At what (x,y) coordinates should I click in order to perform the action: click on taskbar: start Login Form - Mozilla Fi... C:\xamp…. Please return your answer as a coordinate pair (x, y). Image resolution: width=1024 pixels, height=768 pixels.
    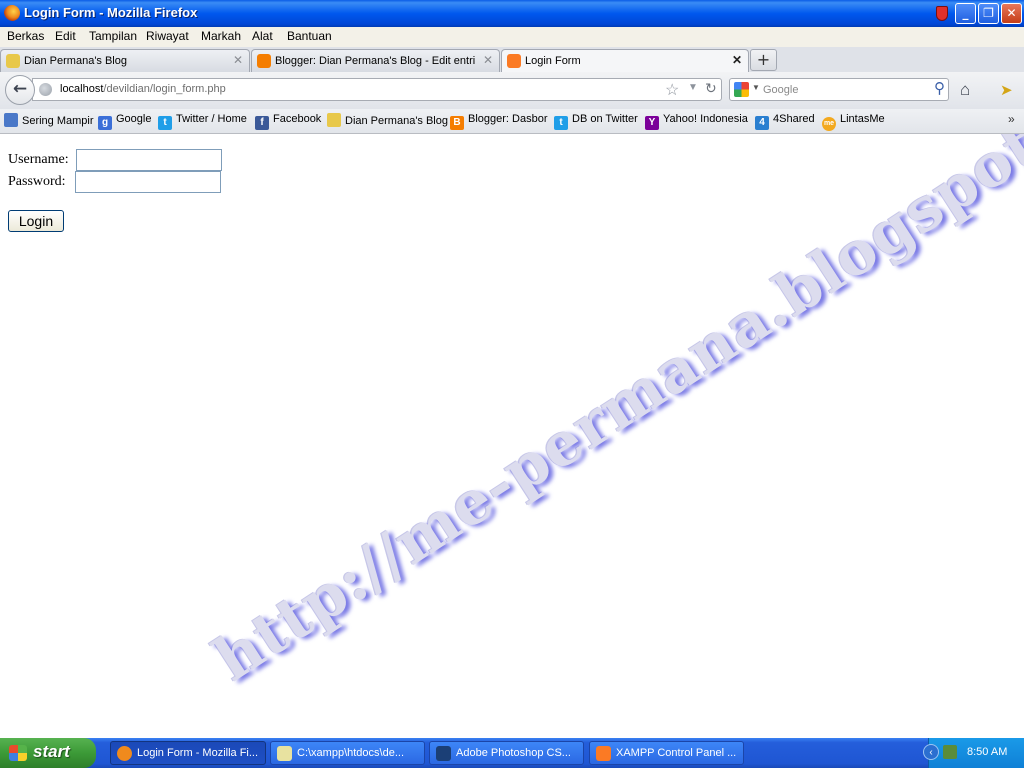
    Looking at the image, I should click on (512, 753).